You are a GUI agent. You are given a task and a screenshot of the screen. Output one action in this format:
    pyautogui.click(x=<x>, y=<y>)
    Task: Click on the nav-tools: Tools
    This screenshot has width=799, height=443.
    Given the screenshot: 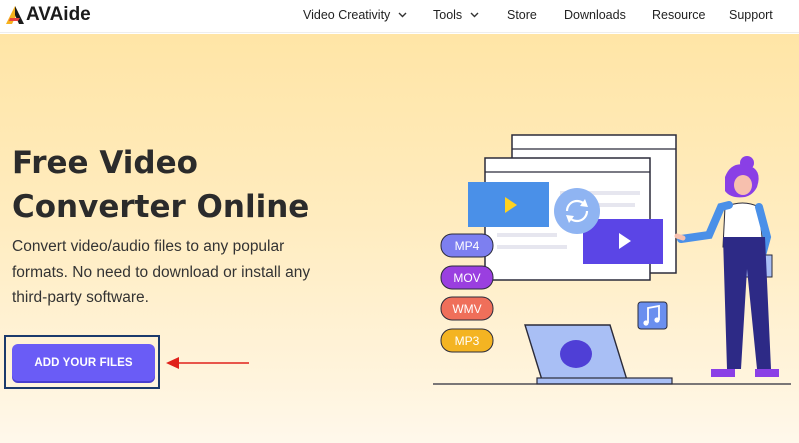 What is the action you would take?
    pyautogui.click(x=456, y=15)
    